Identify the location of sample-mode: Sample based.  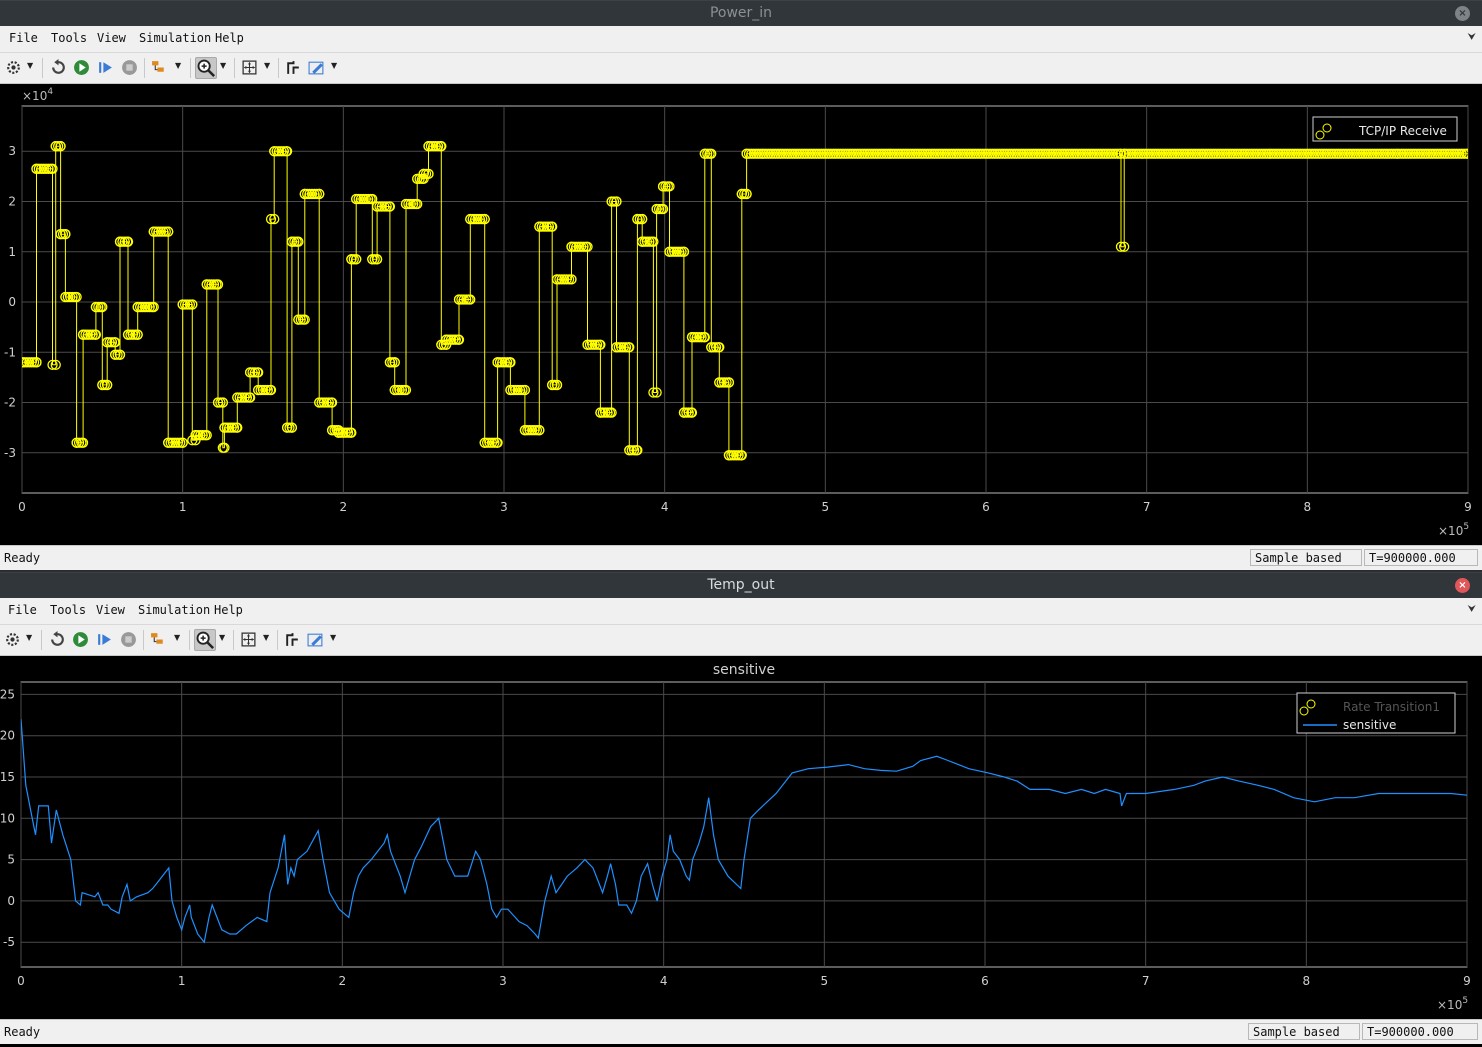
(1304, 1031).